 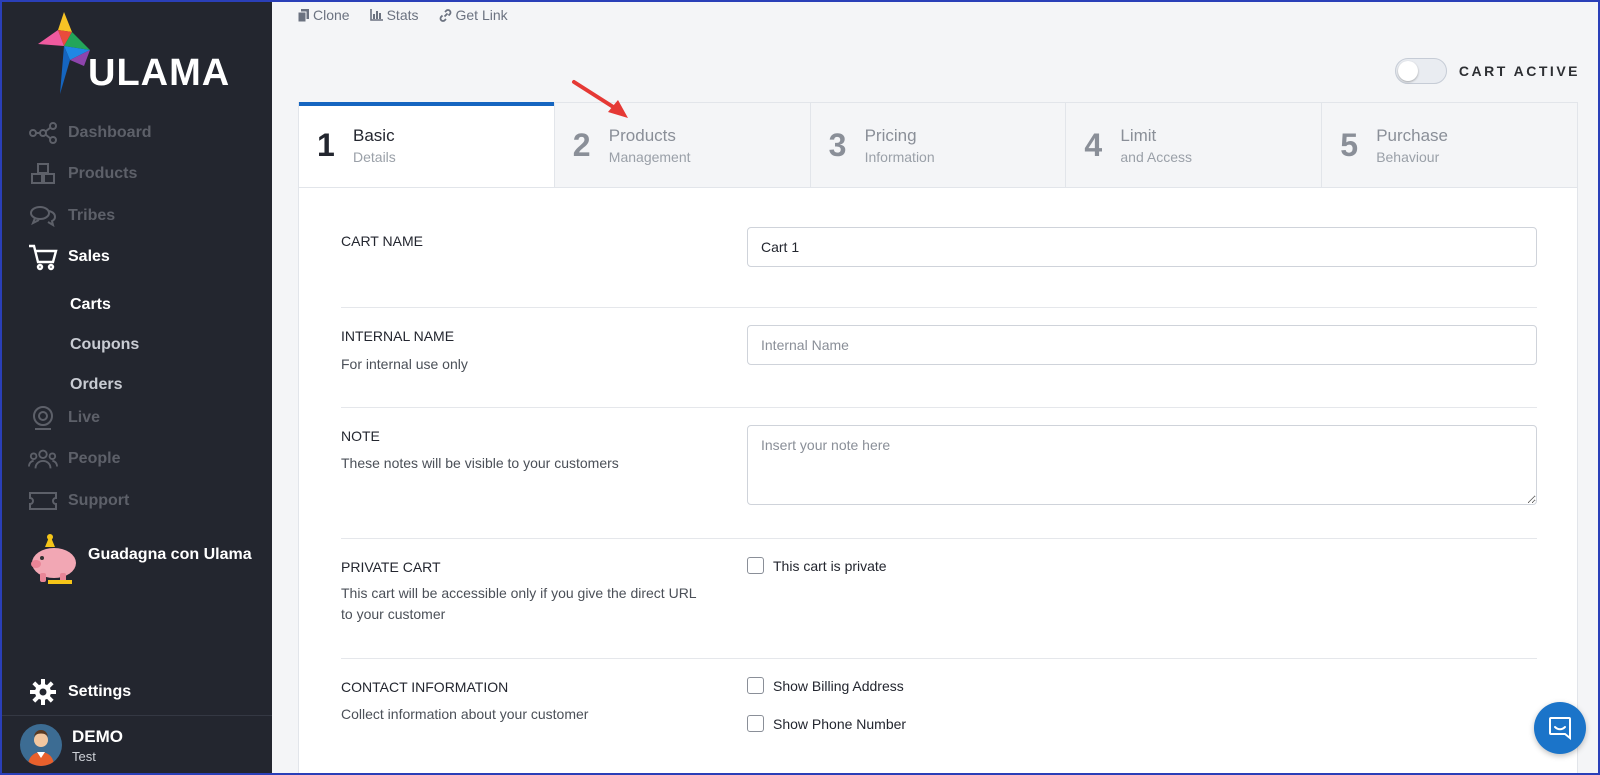 I want to click on brand-name: ULAMA, so click(x=159, y=73).